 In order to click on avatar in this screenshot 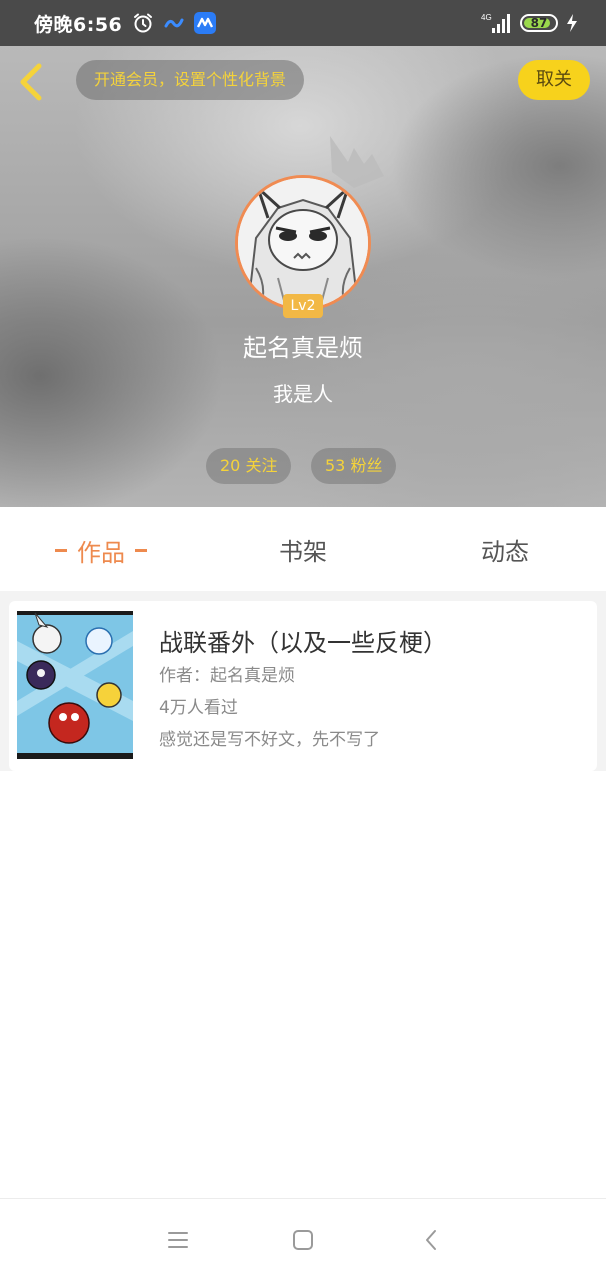, I will do `click(303, 243)`.